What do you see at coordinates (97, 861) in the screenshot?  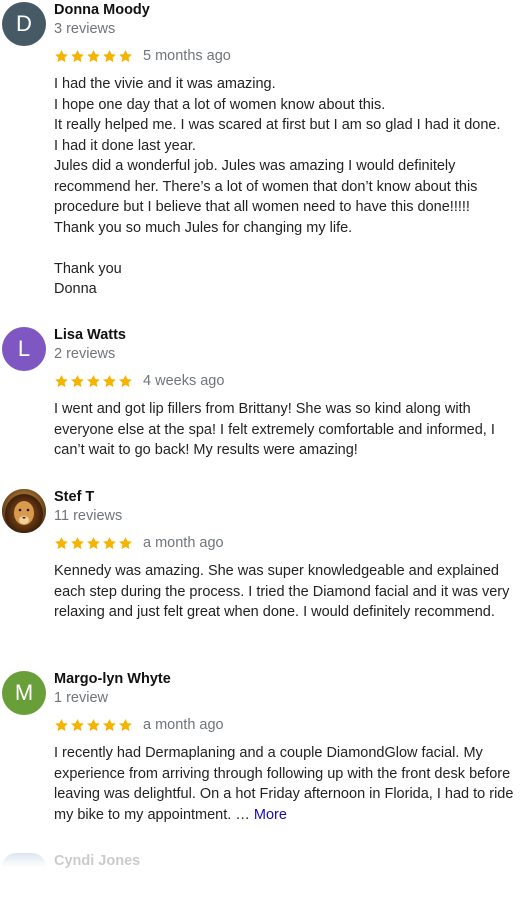 I see `reviewer-name: Cyndi Jones` at bounding box center [97, 861].